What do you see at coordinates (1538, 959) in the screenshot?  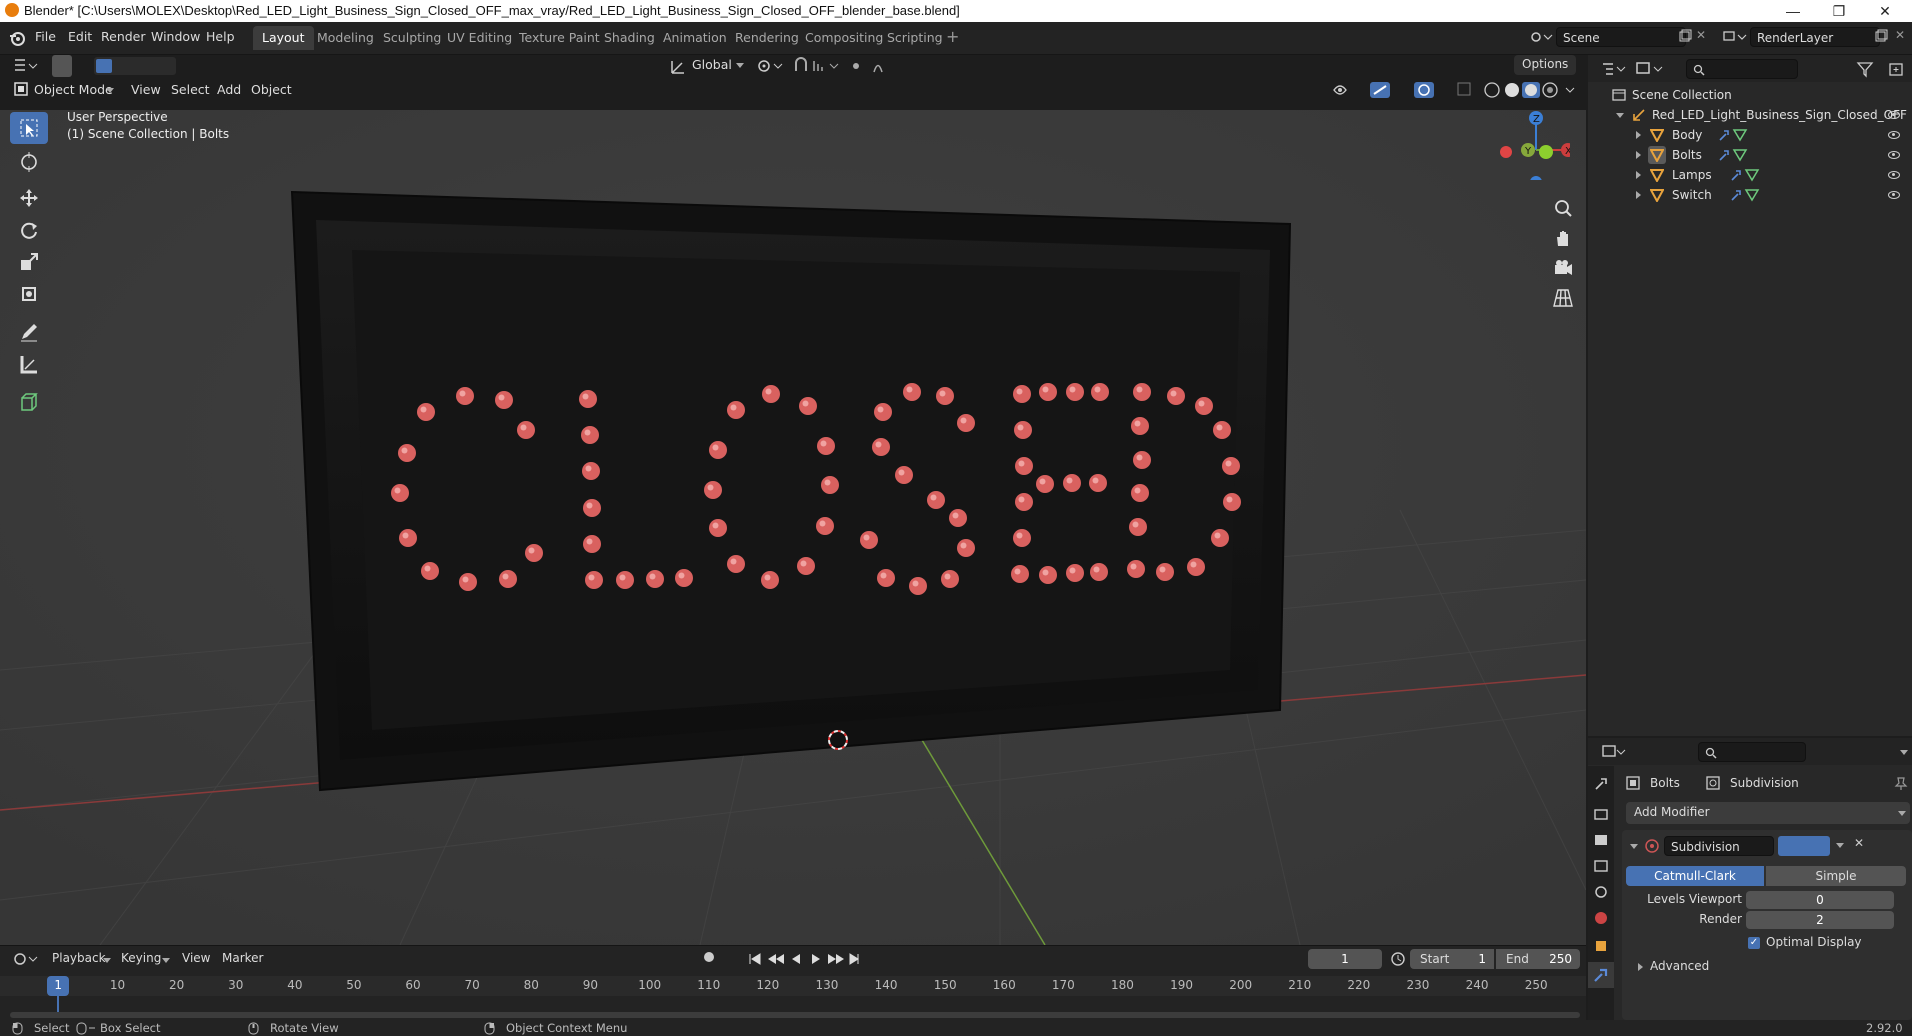 I see `end-frame-field: End 250` at bounding box center [1538, 959].